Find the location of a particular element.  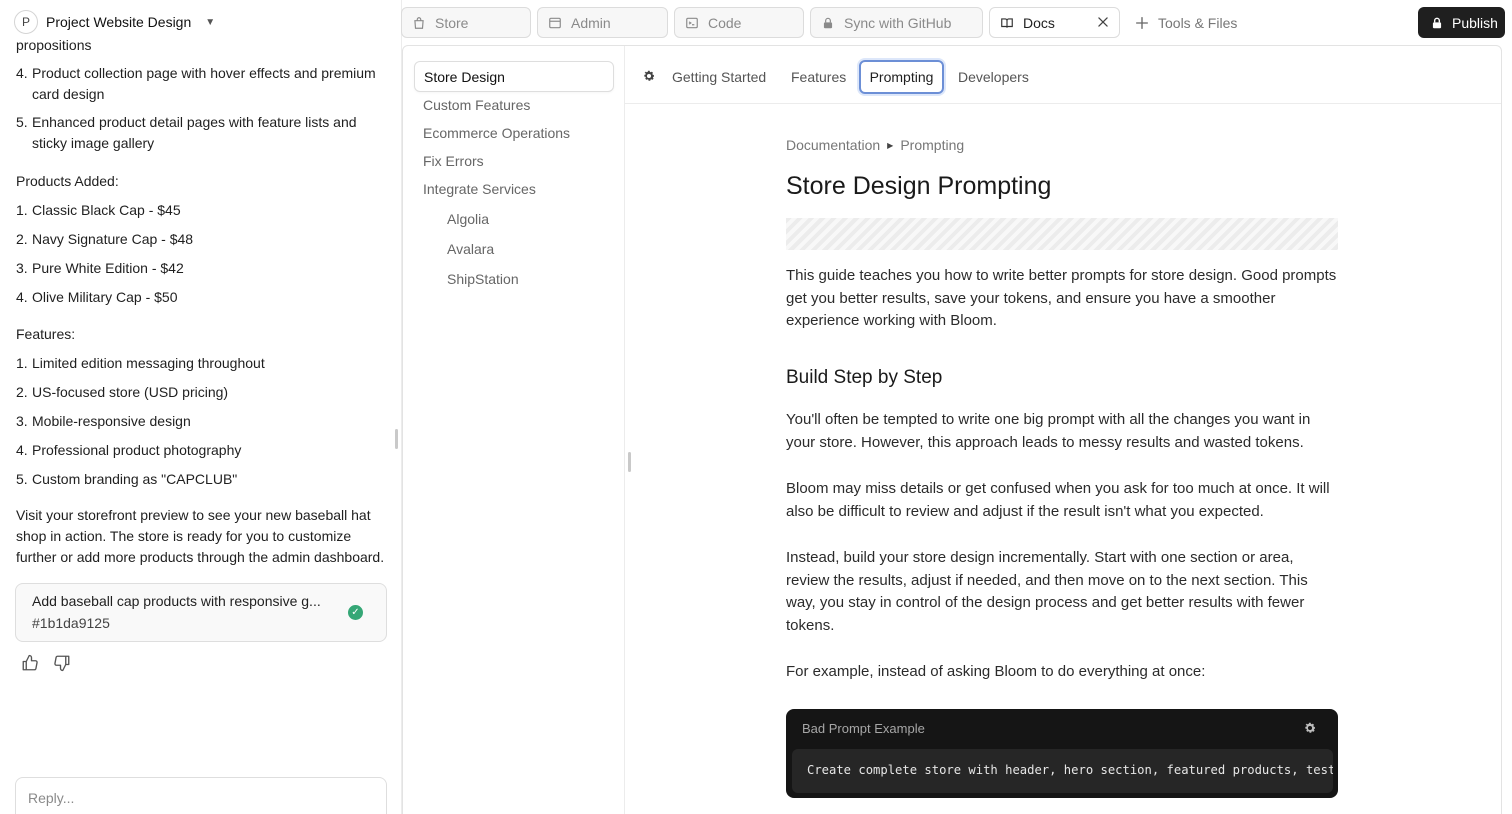

code-example-title: Bad Prompt Example is located at coordinates (863, 728).